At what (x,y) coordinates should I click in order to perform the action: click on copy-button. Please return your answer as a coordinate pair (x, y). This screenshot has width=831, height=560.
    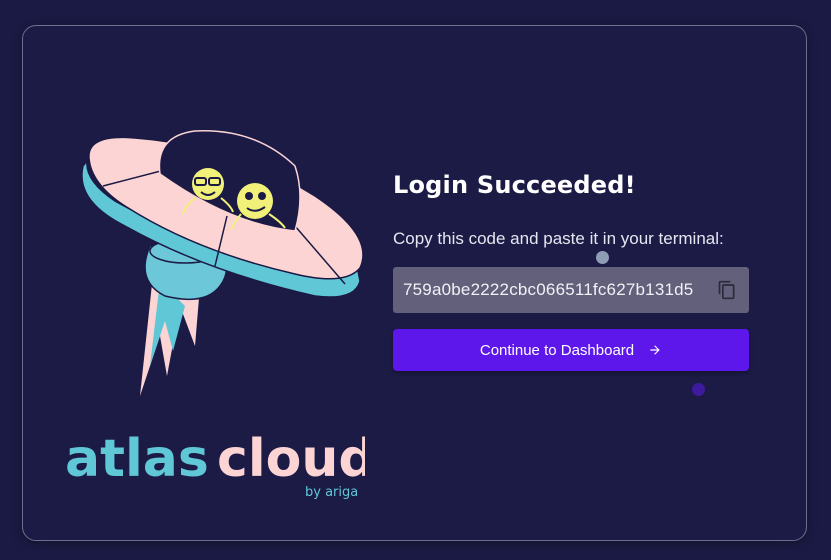
    Looking at the image, I should click on (727, 290).